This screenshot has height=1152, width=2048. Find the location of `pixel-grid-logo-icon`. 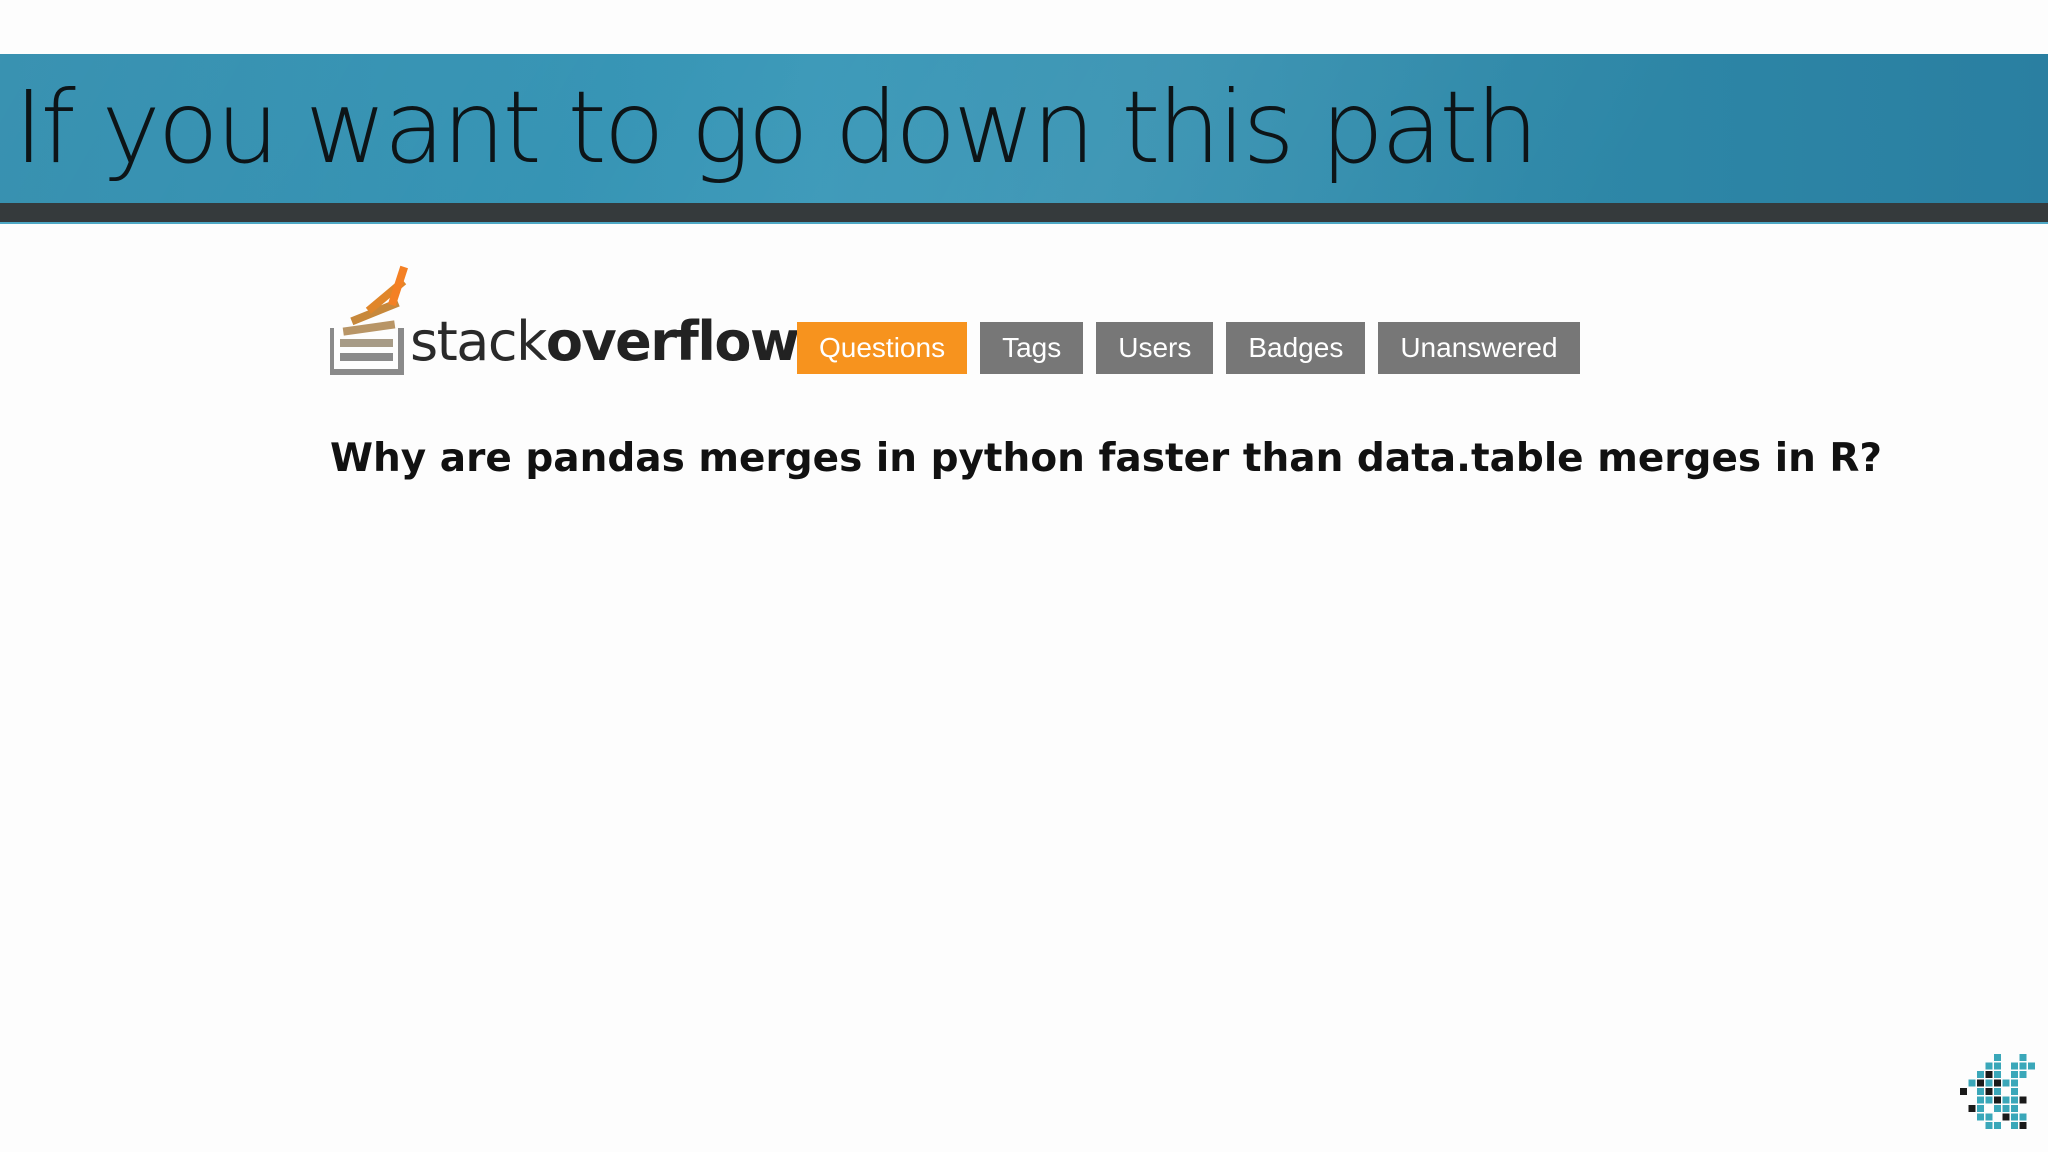

pixel-grid-logo-icon is located at coordinates (2000, 1094).